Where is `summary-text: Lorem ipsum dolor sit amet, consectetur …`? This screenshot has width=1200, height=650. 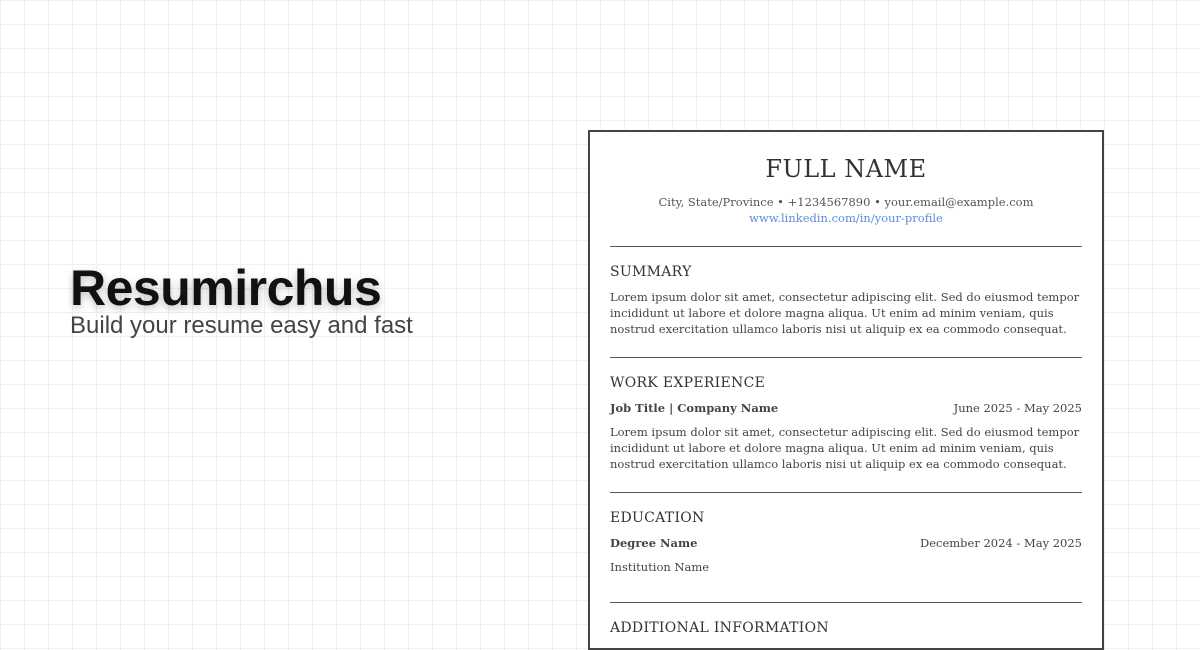
summary-text: Lorem ipsum dolor sit amet, consectetur … is located at coordinates (845, 313).